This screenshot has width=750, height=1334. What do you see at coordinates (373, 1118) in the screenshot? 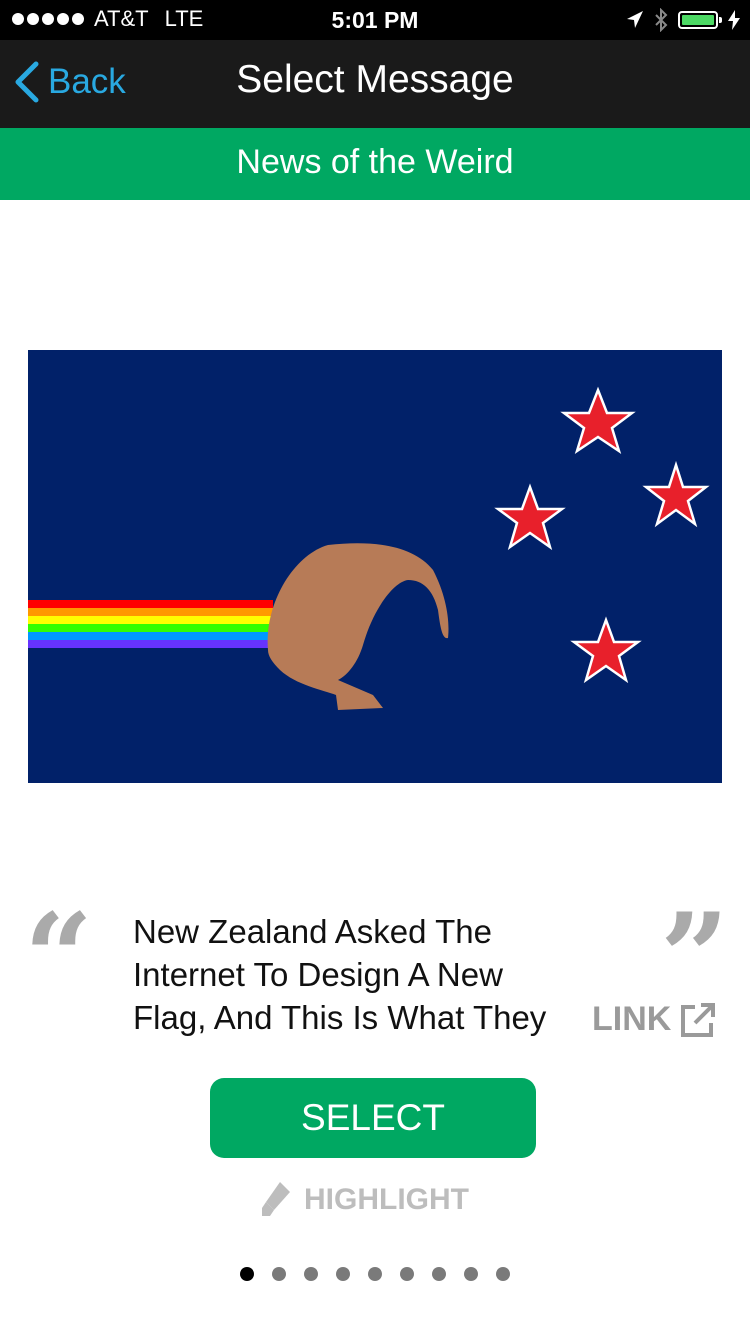
I see `select-button: SELECT` at bounding box center [373, 1118].